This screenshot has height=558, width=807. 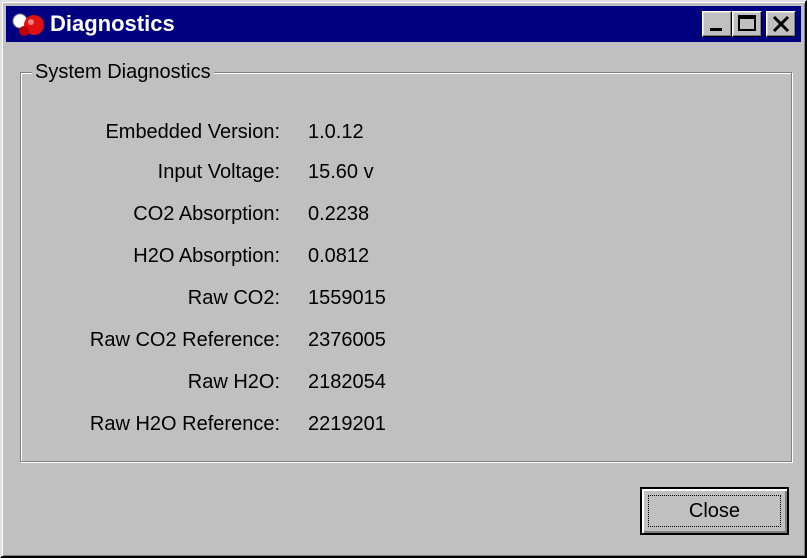 What do you see at coordinates (123, 72) in the screenshot?
I see `group-legend: System Diagnostics` at bounding box center [123, 72].